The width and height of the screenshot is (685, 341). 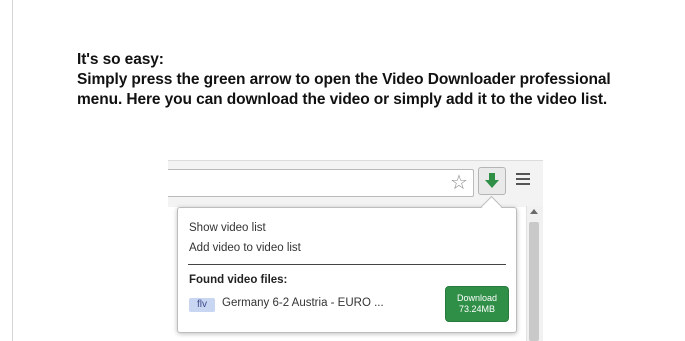 I want to click on chrome-menu-icon, so click(x=523, y=180).